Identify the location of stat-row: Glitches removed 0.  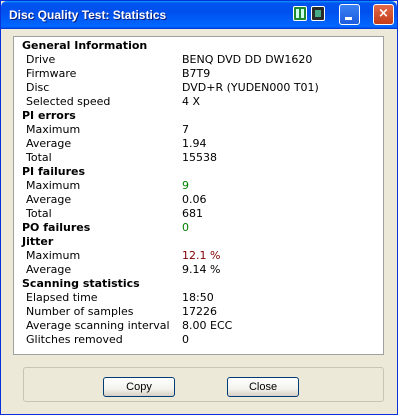
(198, 340).